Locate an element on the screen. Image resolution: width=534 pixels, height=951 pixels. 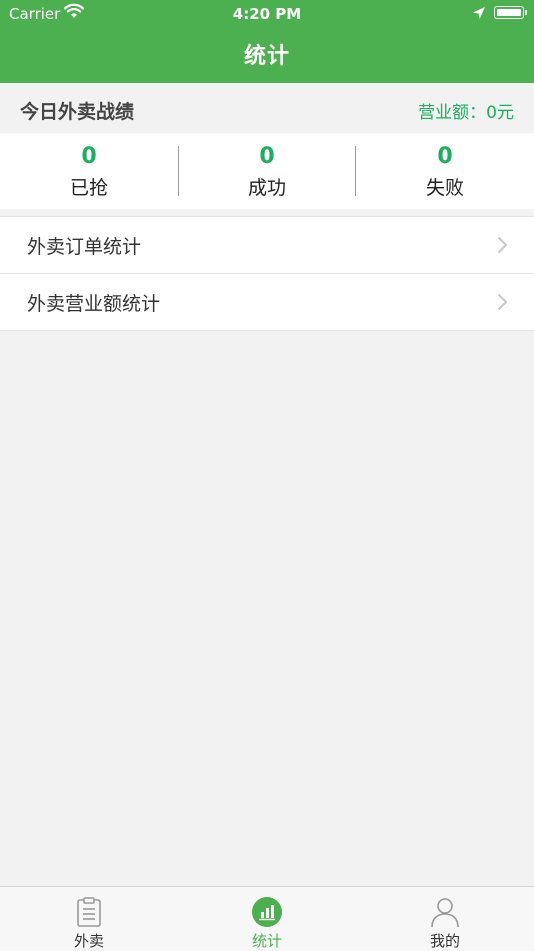
tab-stats: 统计 is located at coordinates (267, 919).